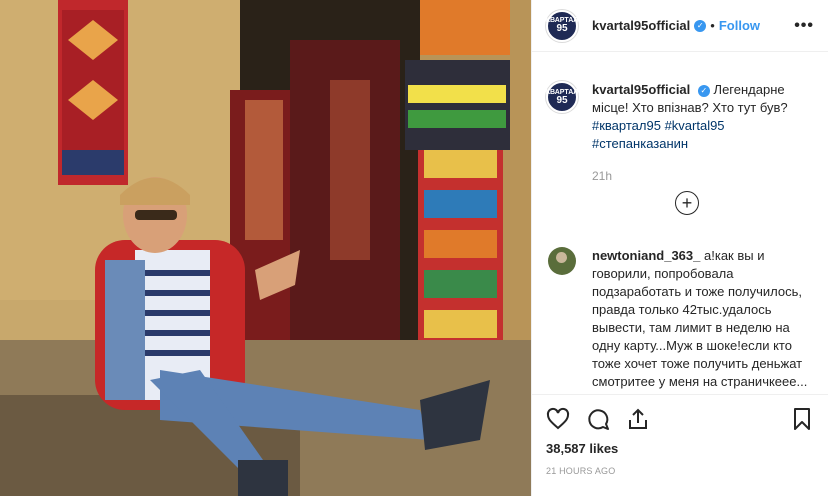  What do you see at coordinates (695, 125) in the screenshot?
I see `hashtag-link: #kvartal95` at bounding box center [695, 125].